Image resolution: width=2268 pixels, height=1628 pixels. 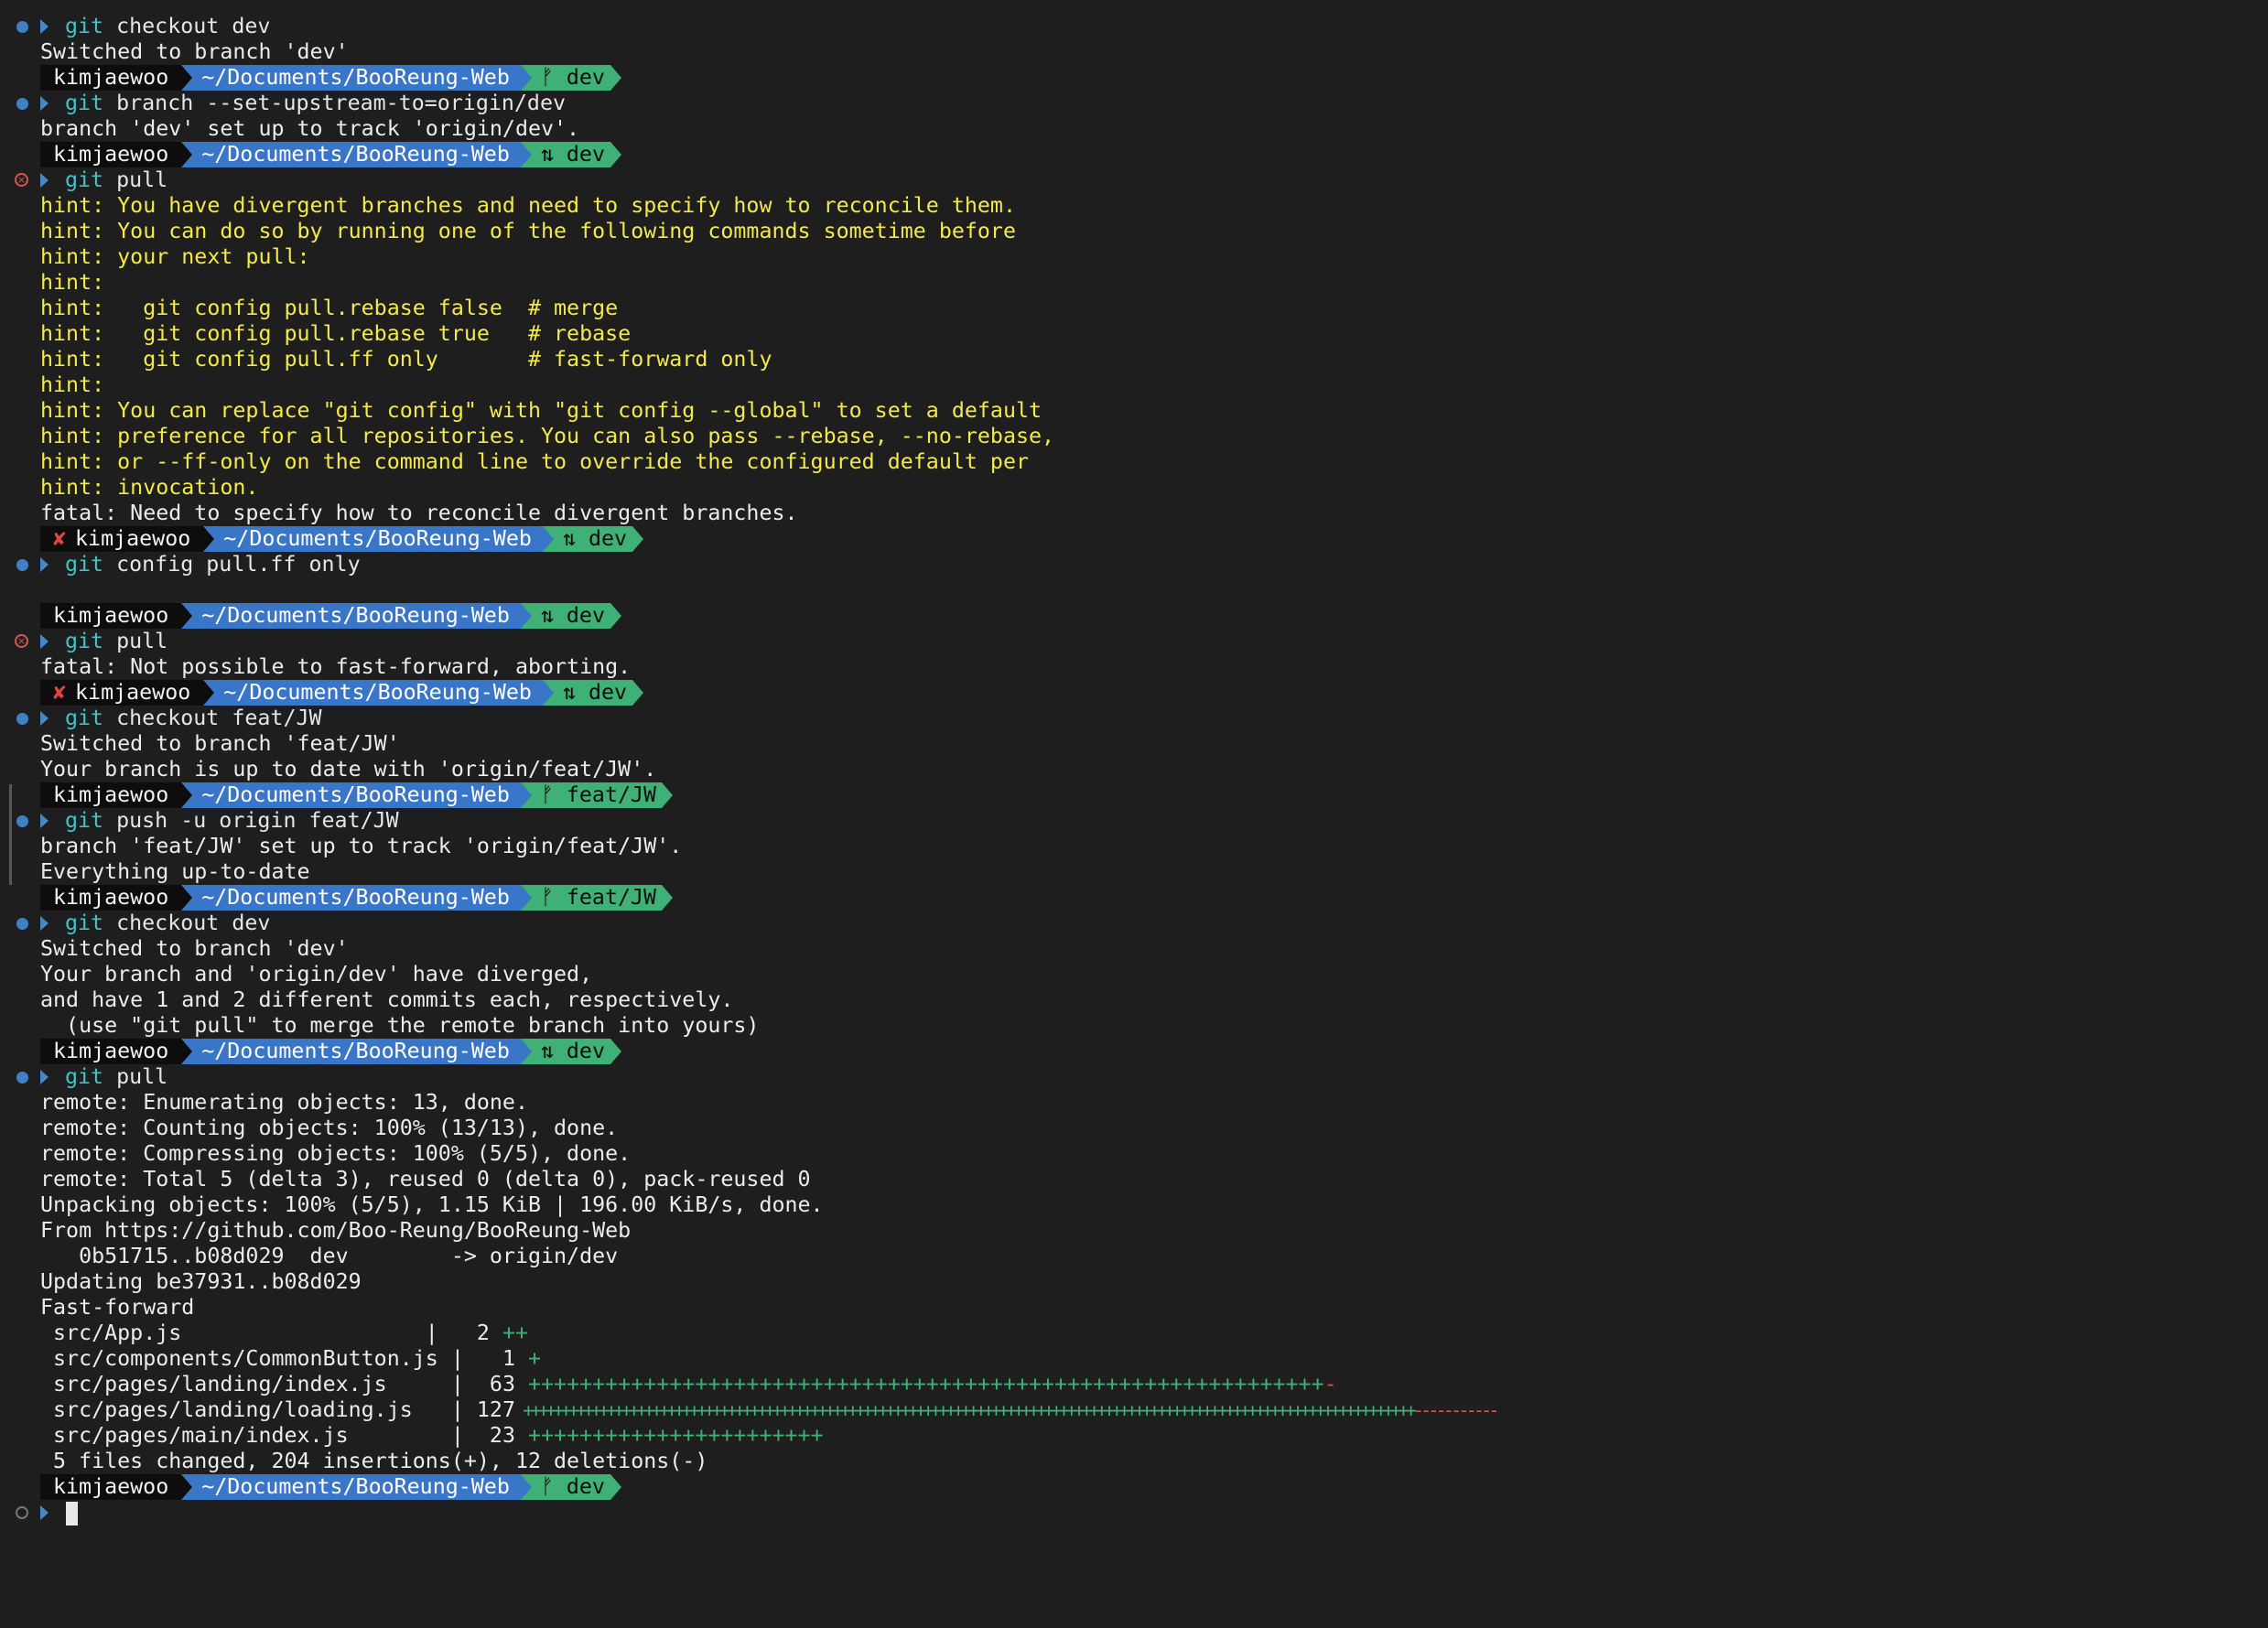 What do you see at coordinates (212, 718) in the screenshot?
I see `command-args: checkout feat/JW` at bounding box center [212, 718].